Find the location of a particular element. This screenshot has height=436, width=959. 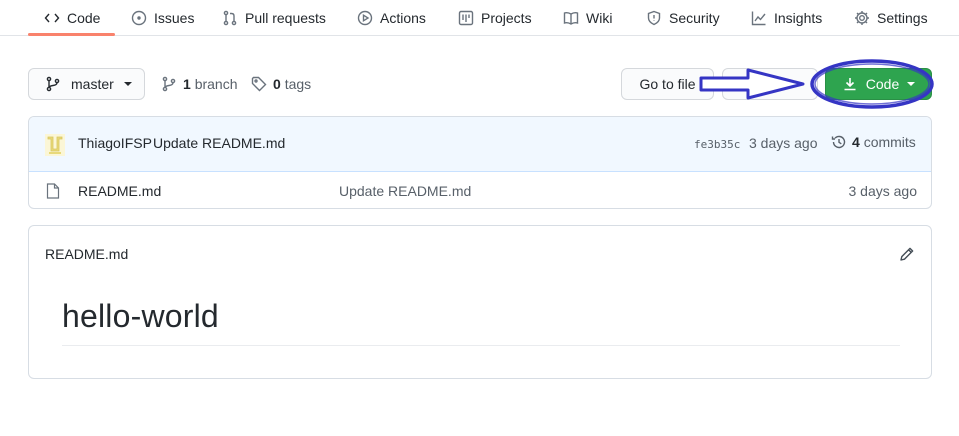

file-commit-message-link: Update README.md is located at coordinates (405, 191).